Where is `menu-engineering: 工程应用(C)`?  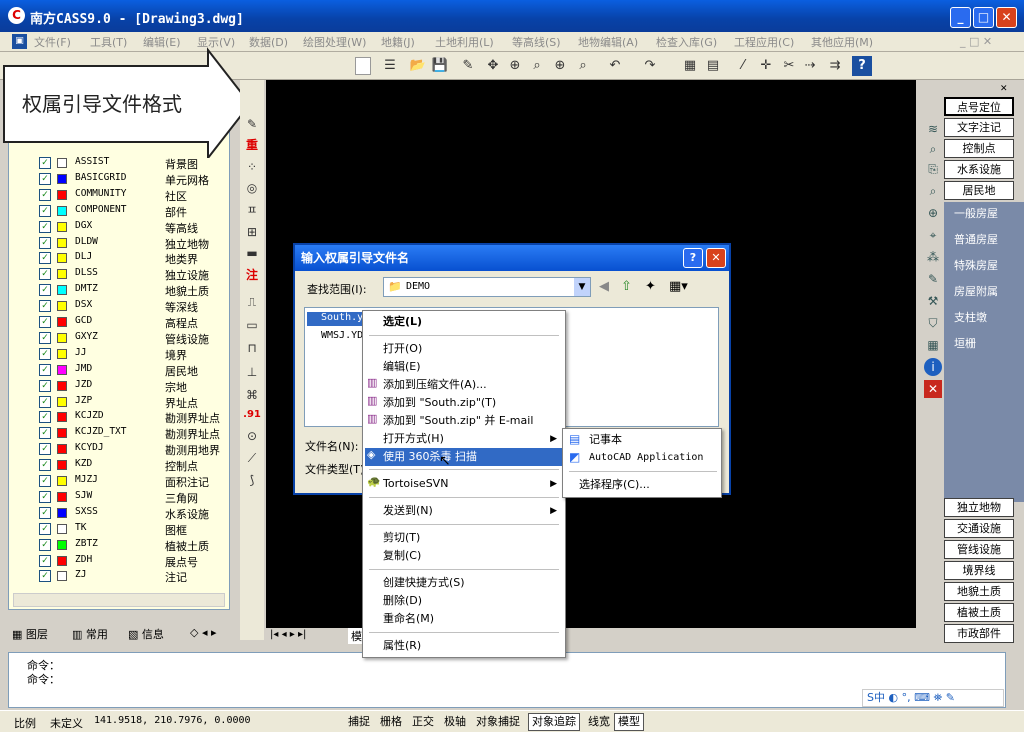
menu-engineering: 工程应用(C) is located at coordinates (764, 42).